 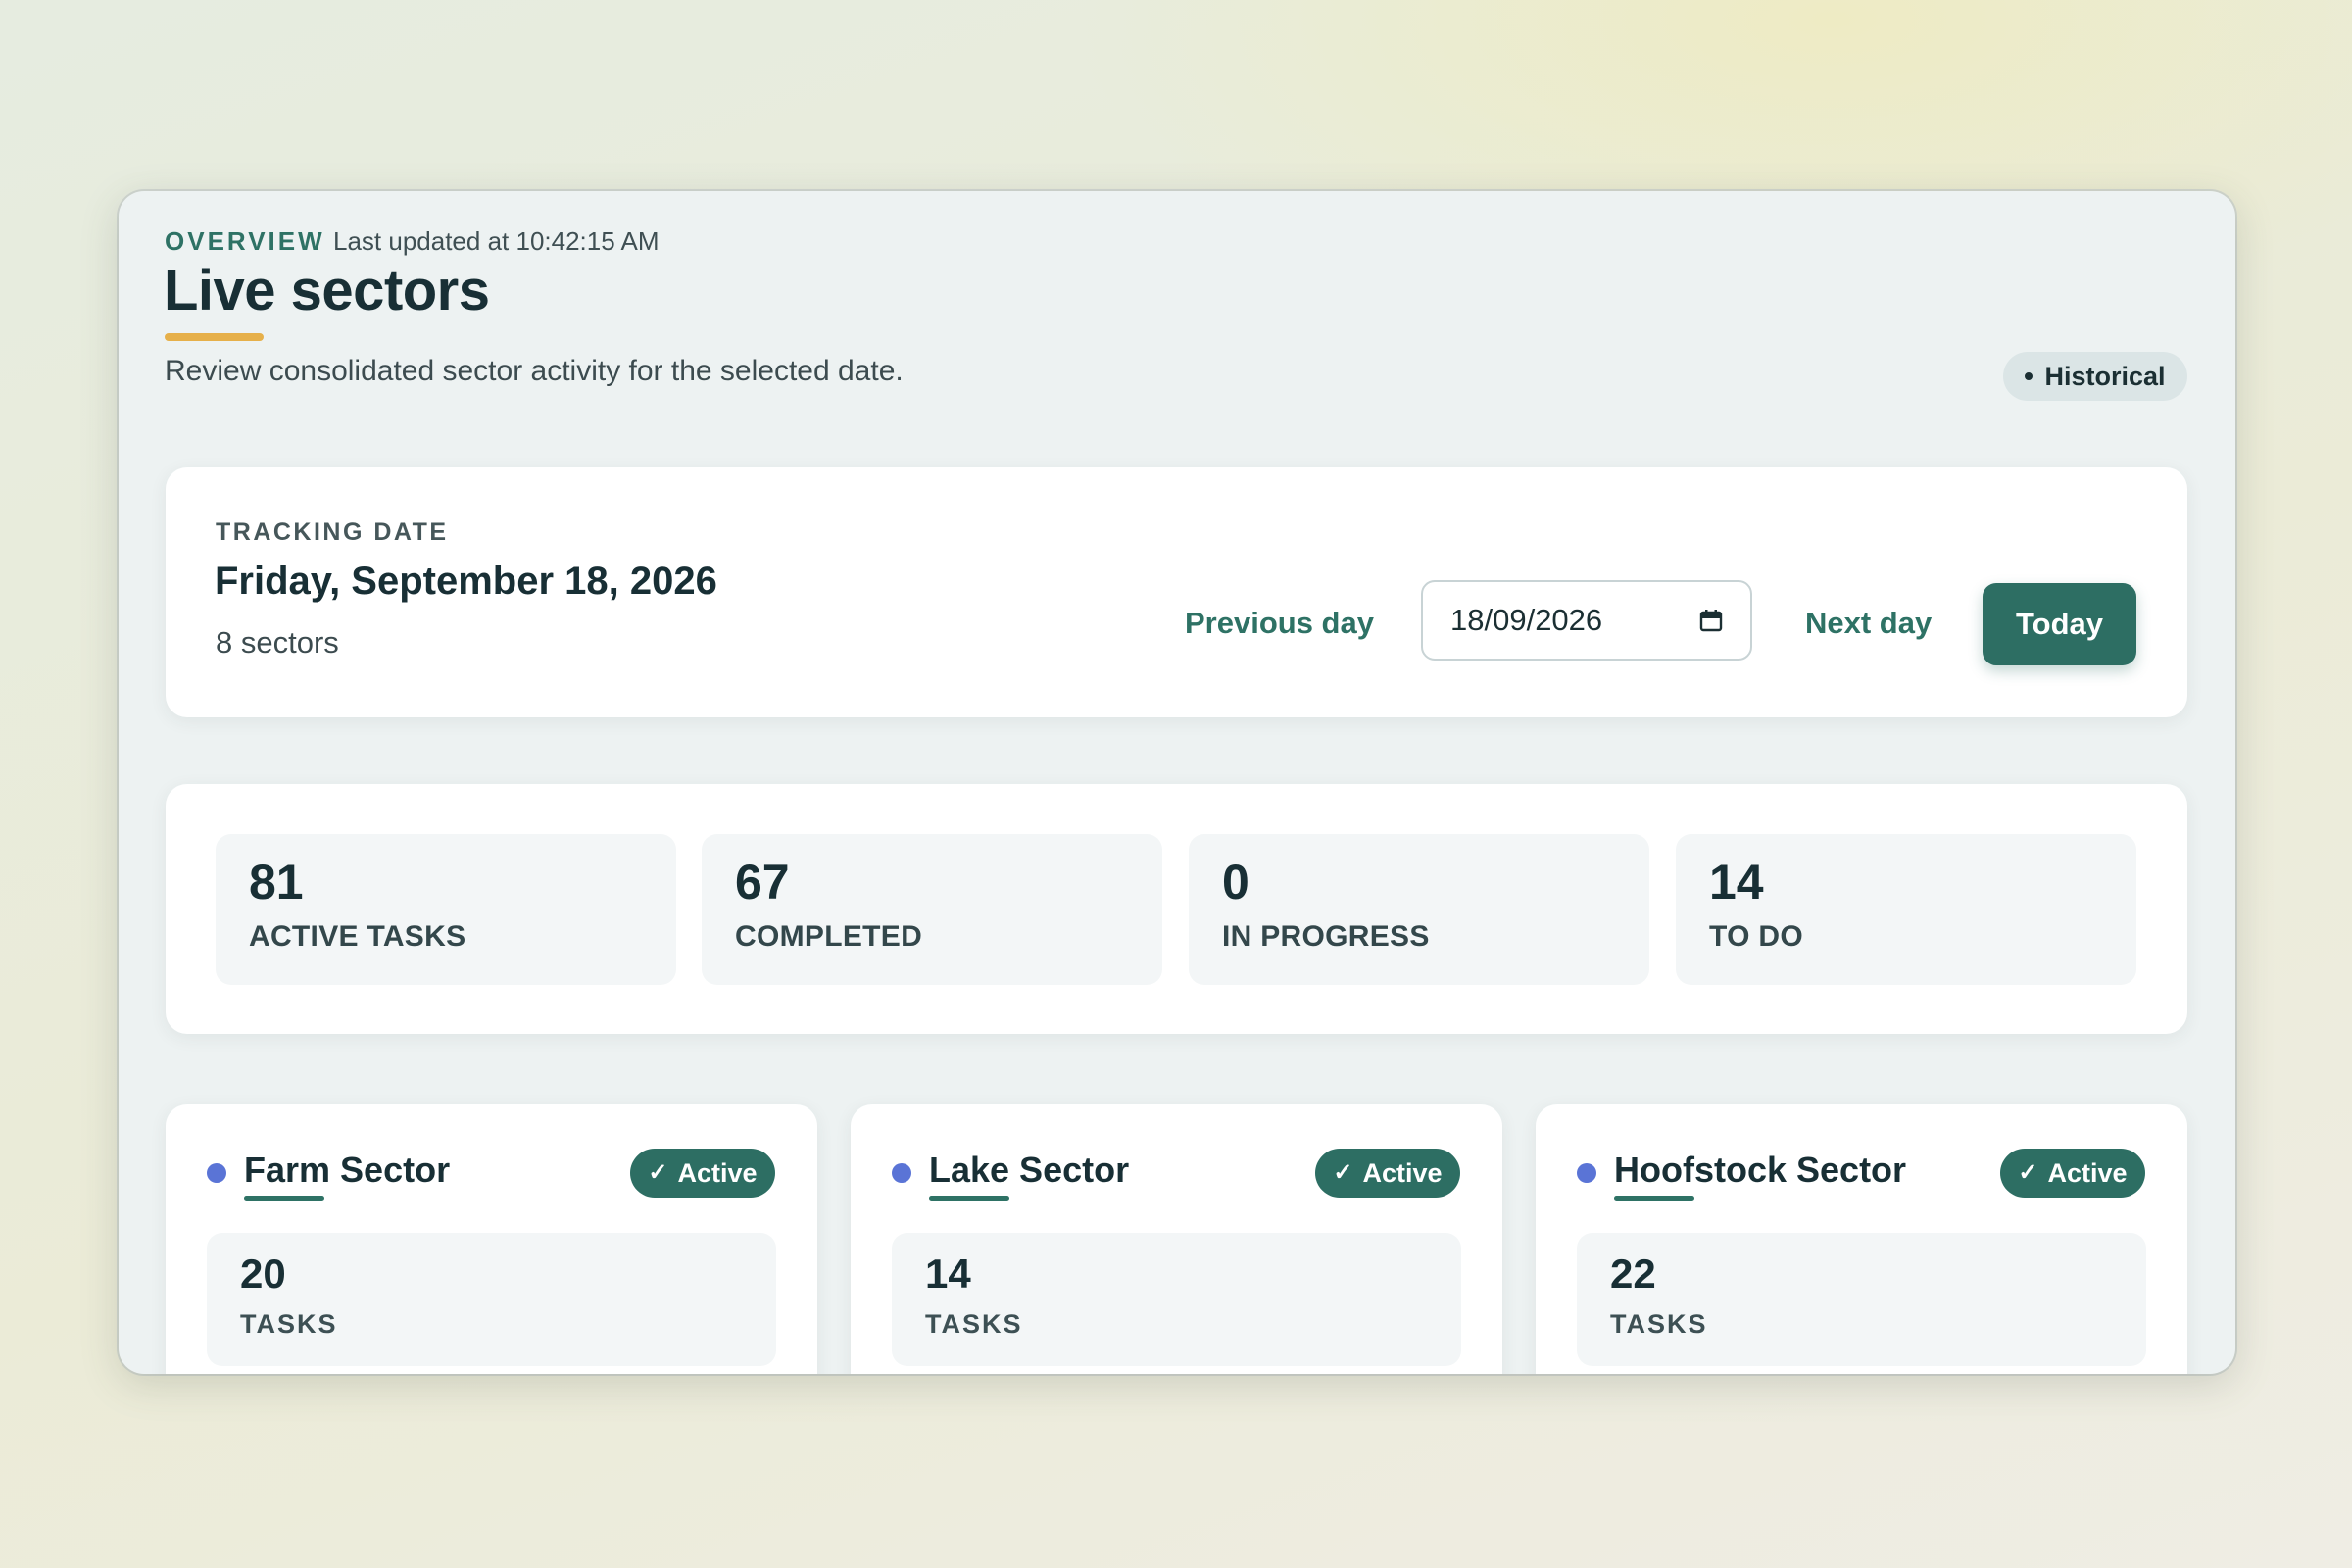 What do you see at coordinates (1279, 623) in the screenshot?
I see `previous-day-button: Previous day` at bounding box center [1279, 623].